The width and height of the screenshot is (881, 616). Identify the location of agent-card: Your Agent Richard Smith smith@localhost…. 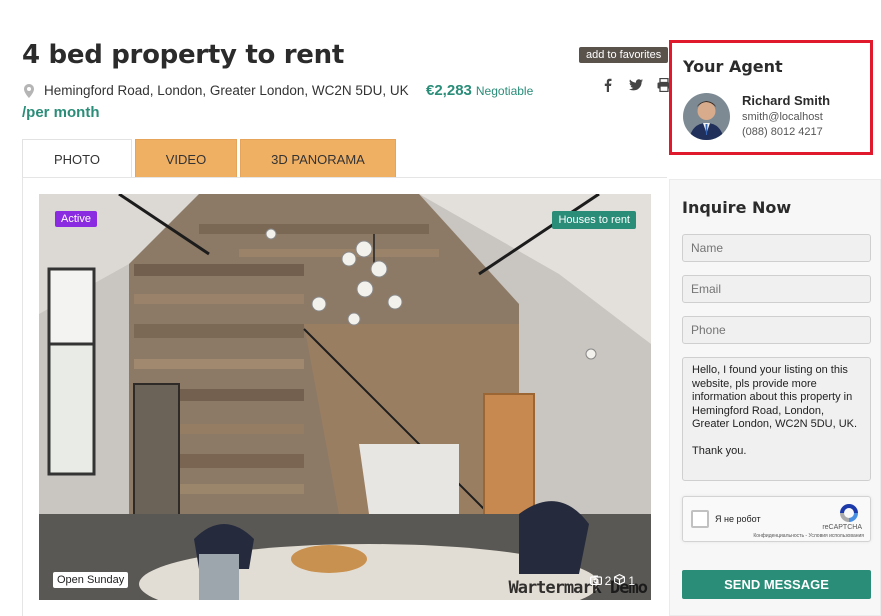
(771, 97).